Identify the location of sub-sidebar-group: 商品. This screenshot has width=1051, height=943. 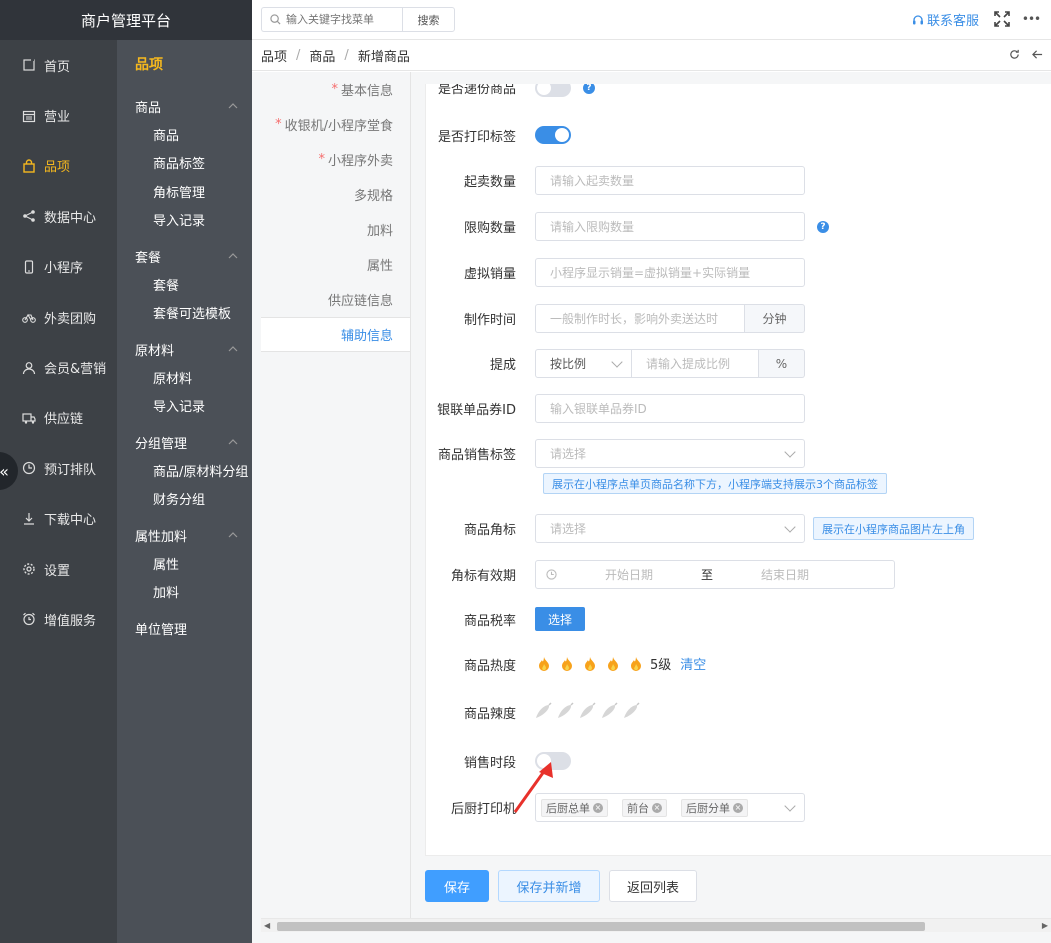
(184, 106).